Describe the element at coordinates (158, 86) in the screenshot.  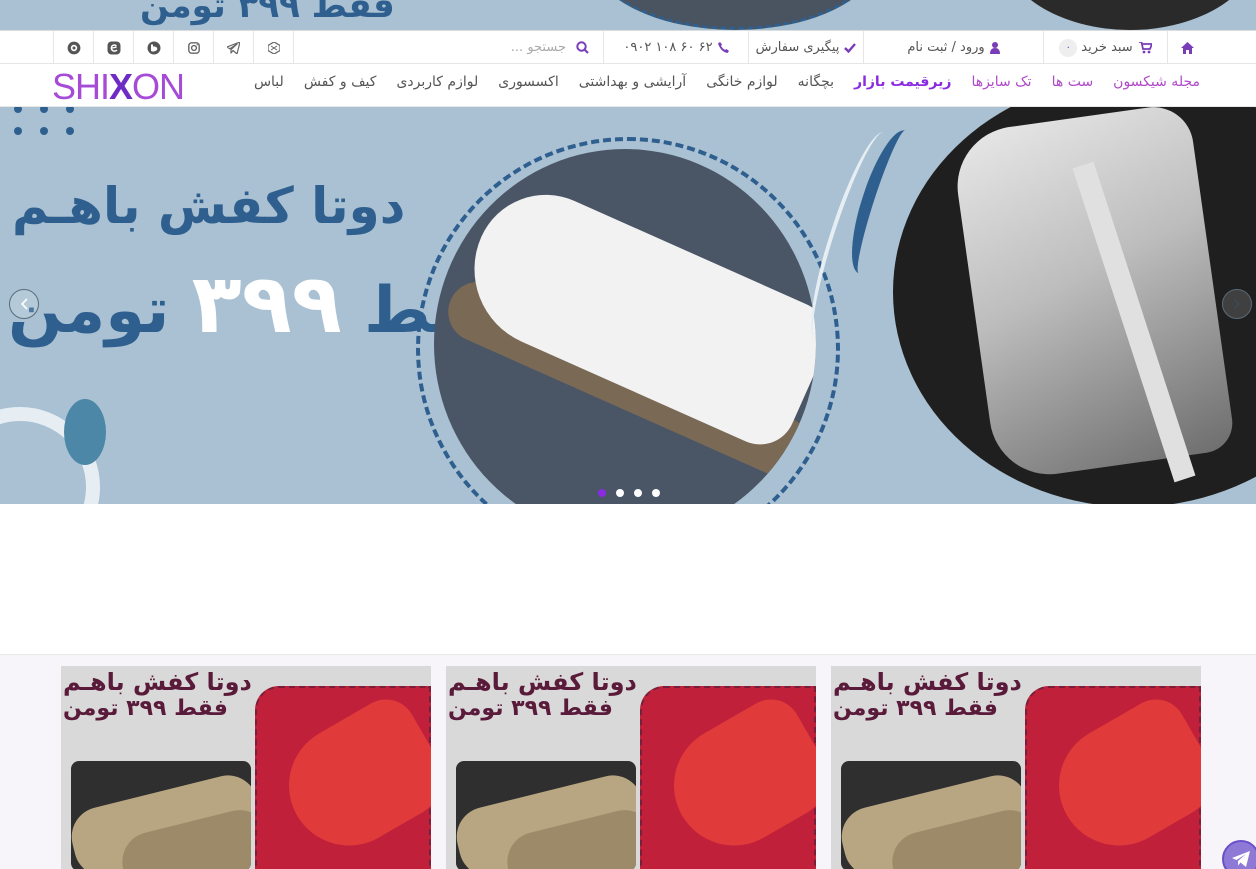
I see `logo-text-part: ON` at that location.